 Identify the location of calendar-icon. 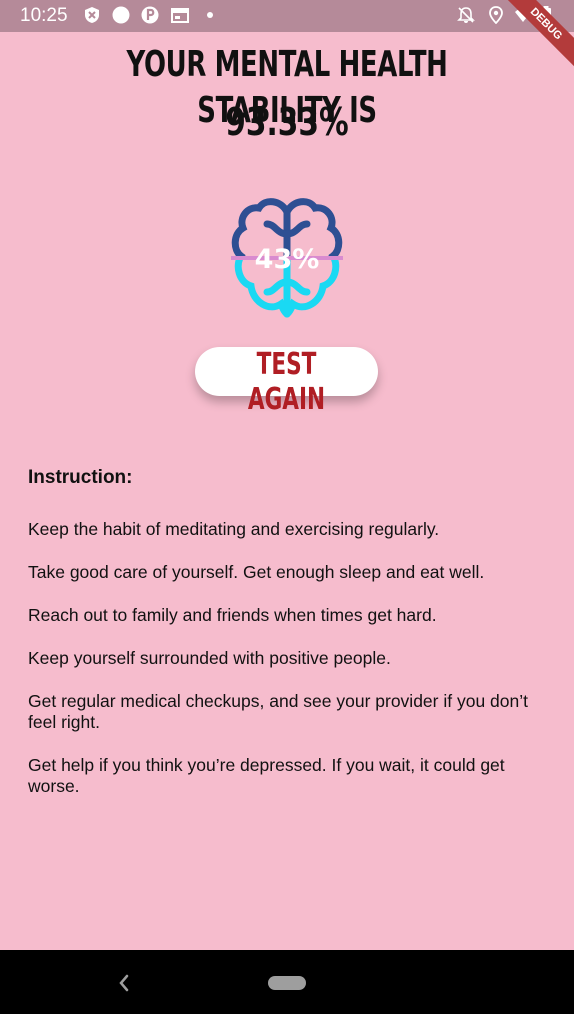
(180, 15).